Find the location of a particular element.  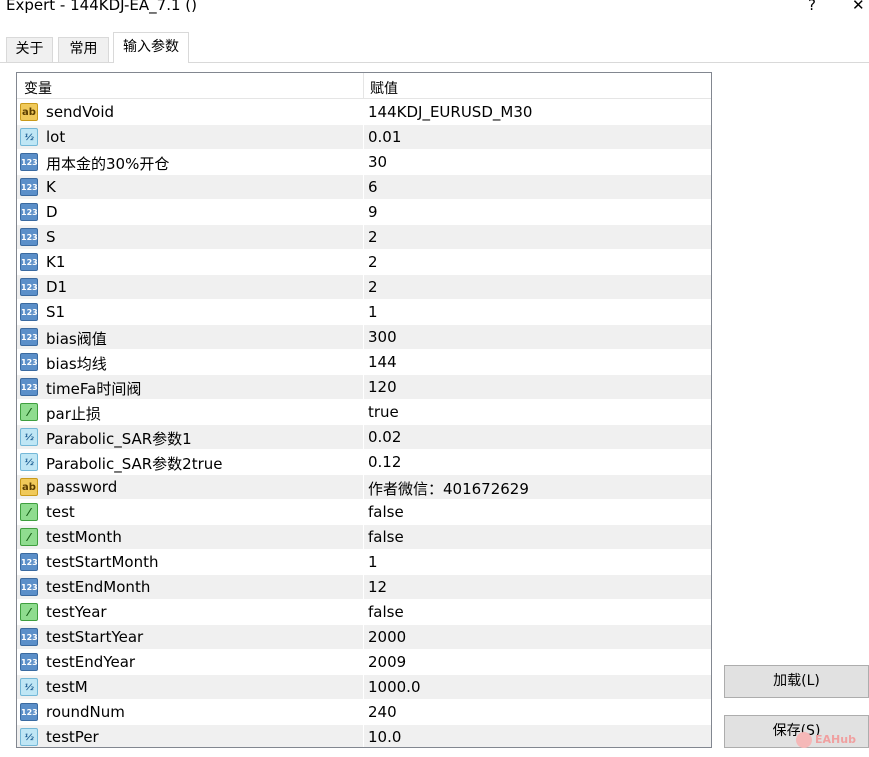

param-name: D is located at coordinates (52, 212).